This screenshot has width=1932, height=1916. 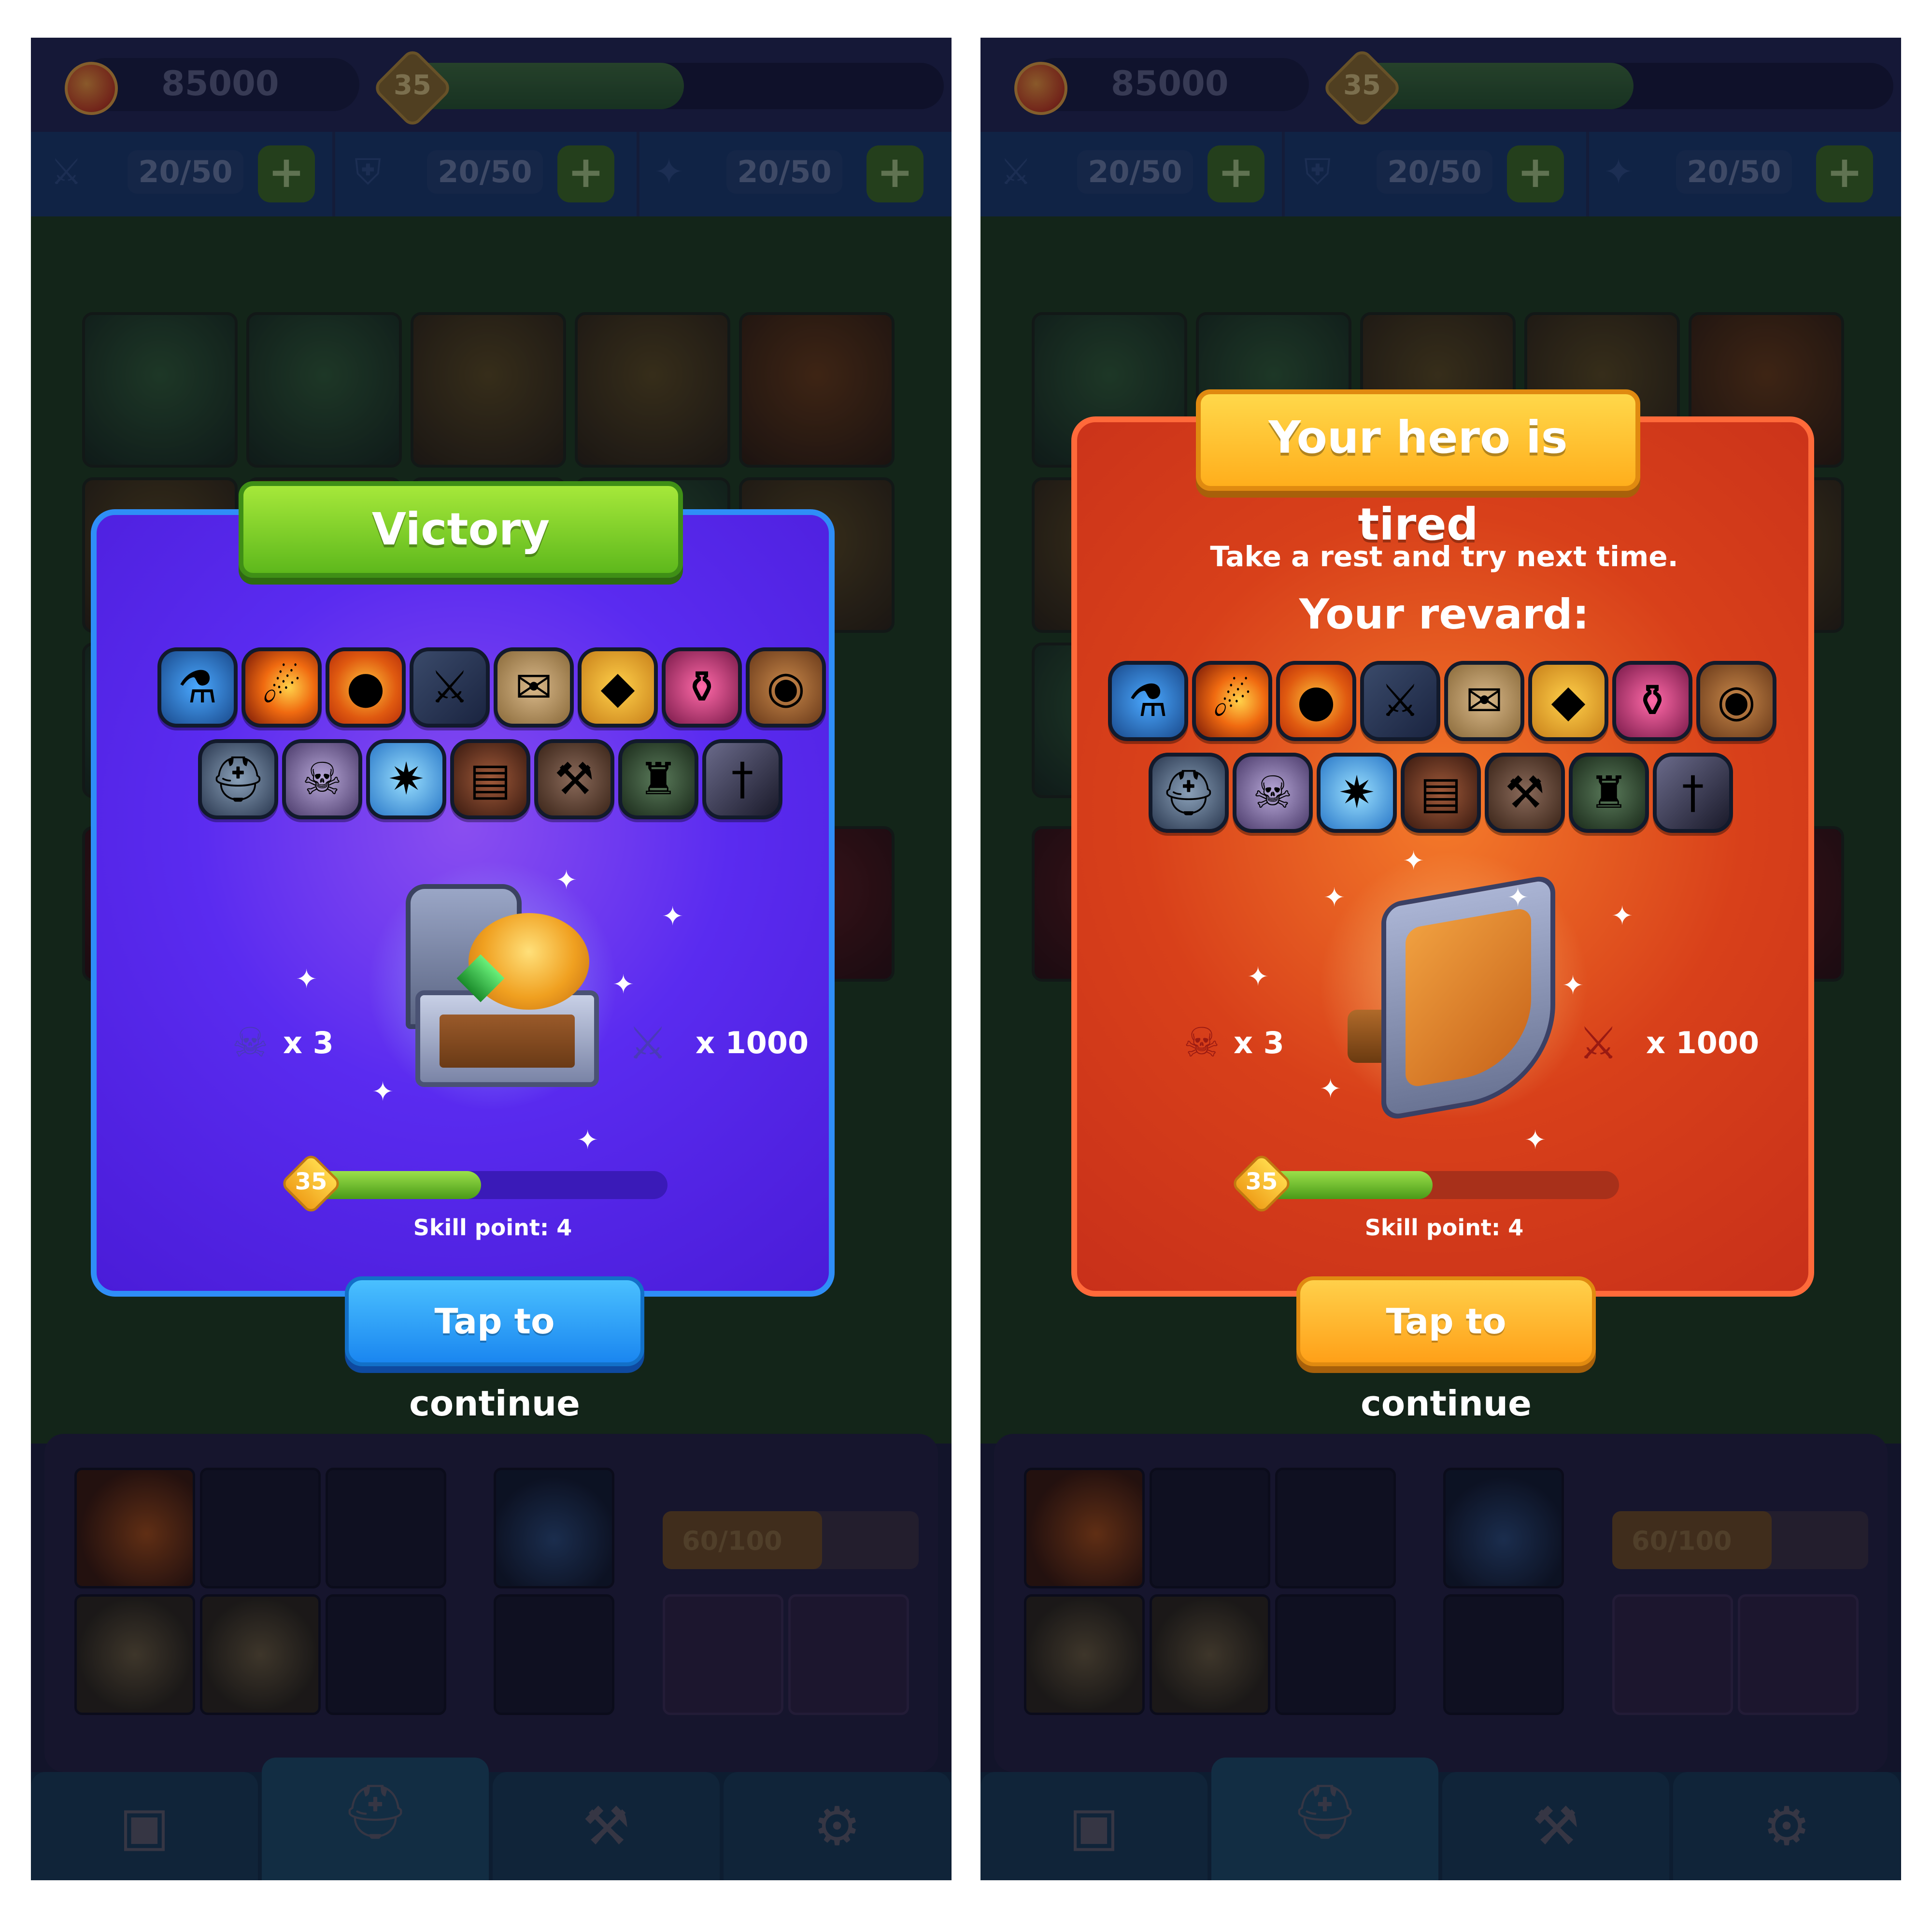 What do you see at coordinates (1444, 556) in the screenshot?
I see `tired-subtitle: Take a rest and try next time.` at bounding box center [1444, 556].